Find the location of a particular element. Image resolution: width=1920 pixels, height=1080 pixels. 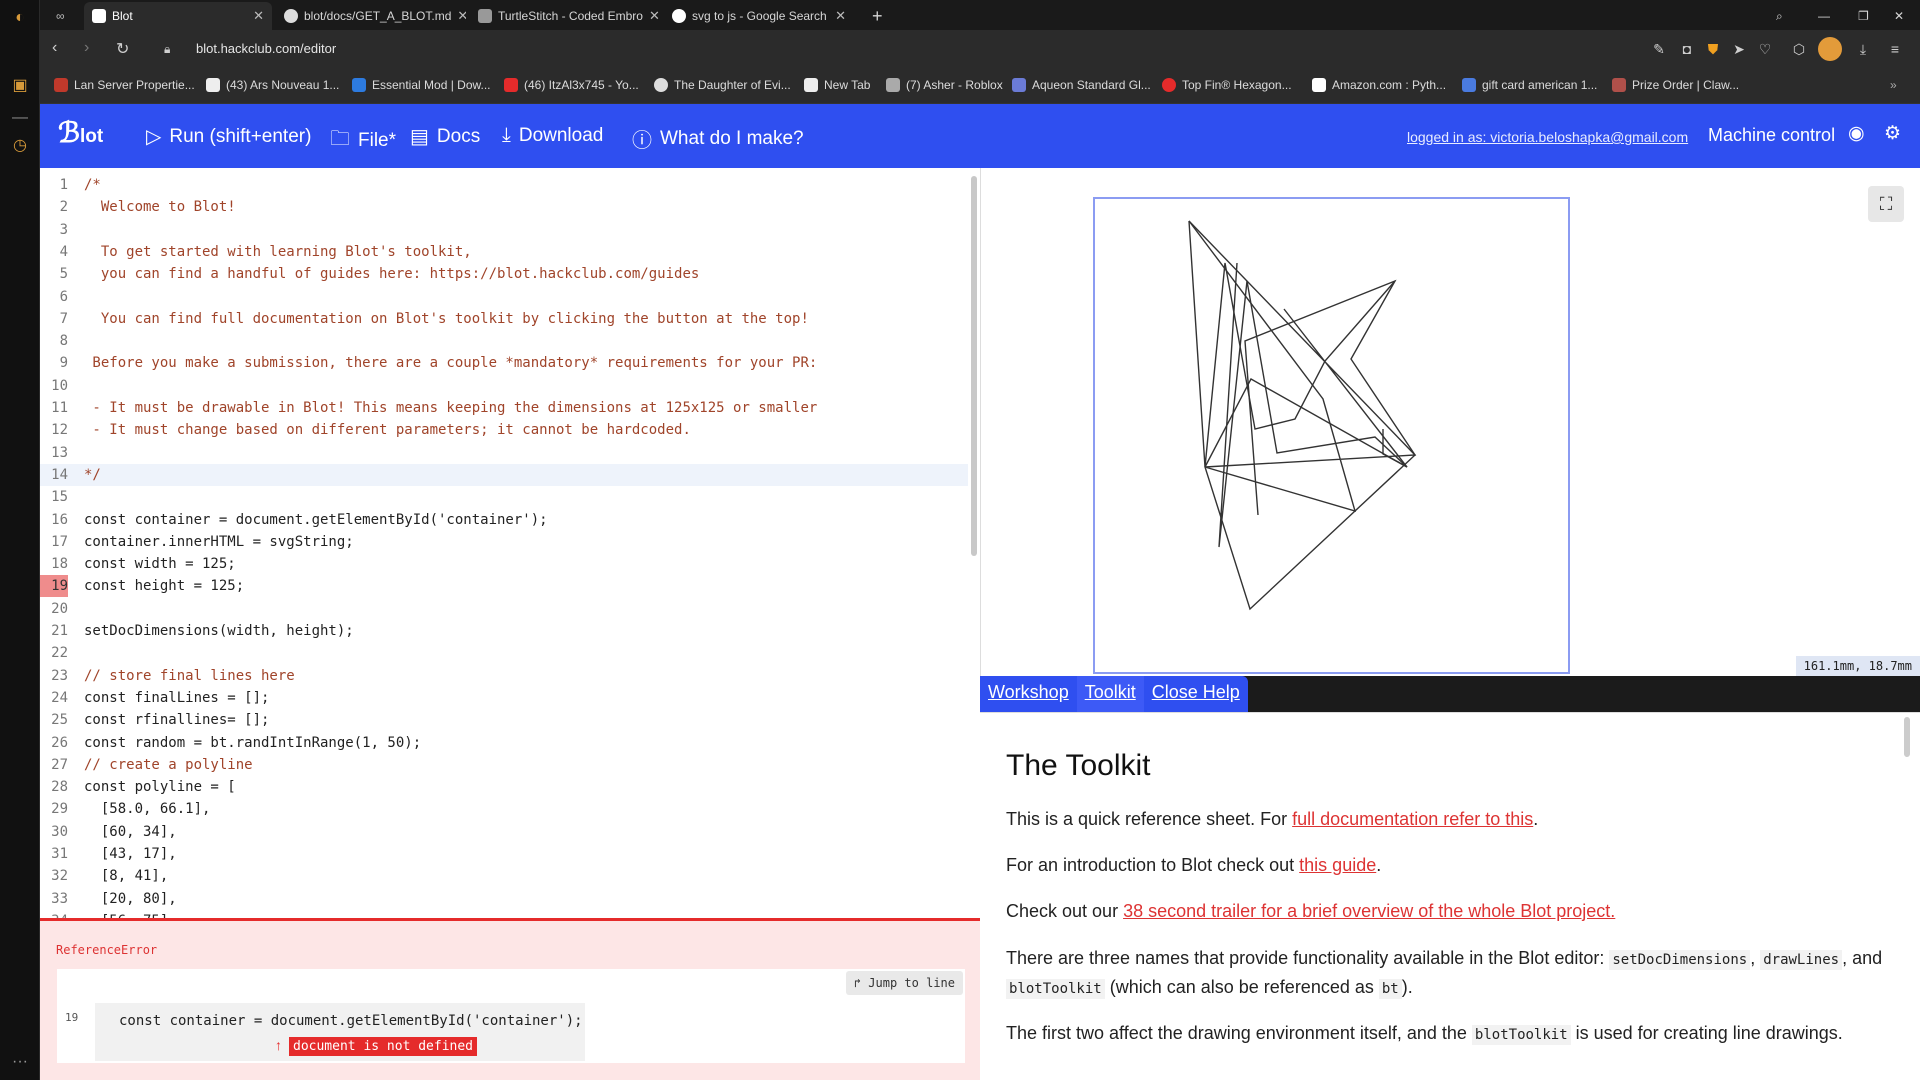

tab-close-help: Close Help is located at coordinates (1196, 694).